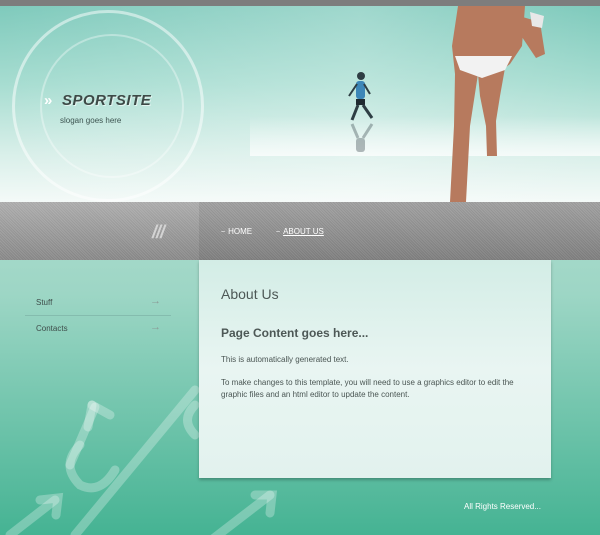 This screenshot has width=600, height=535. Describe the element at coordinates (399, 231) in the screenshot. I see `navbar-right-panel` at that location.